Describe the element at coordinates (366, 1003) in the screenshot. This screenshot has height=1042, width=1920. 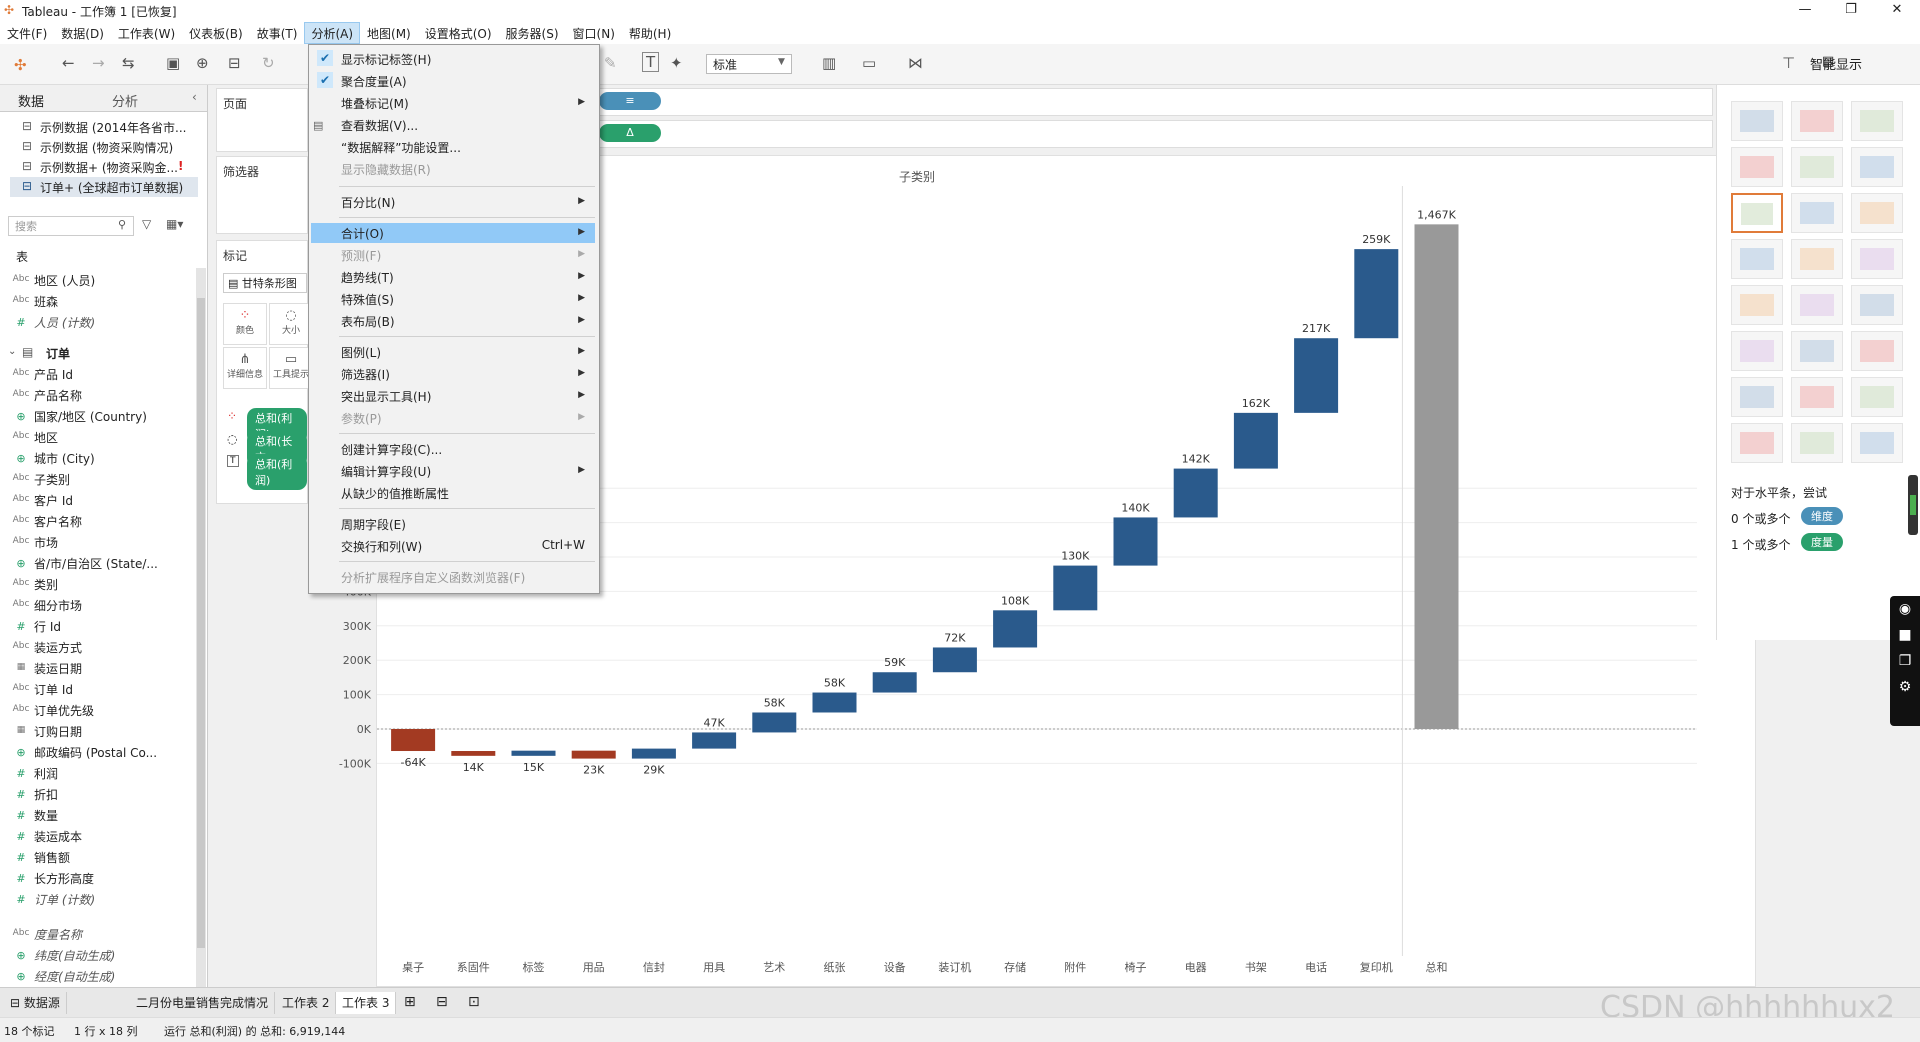
I see `tab-sheet-active: 工作表 3` at that location.